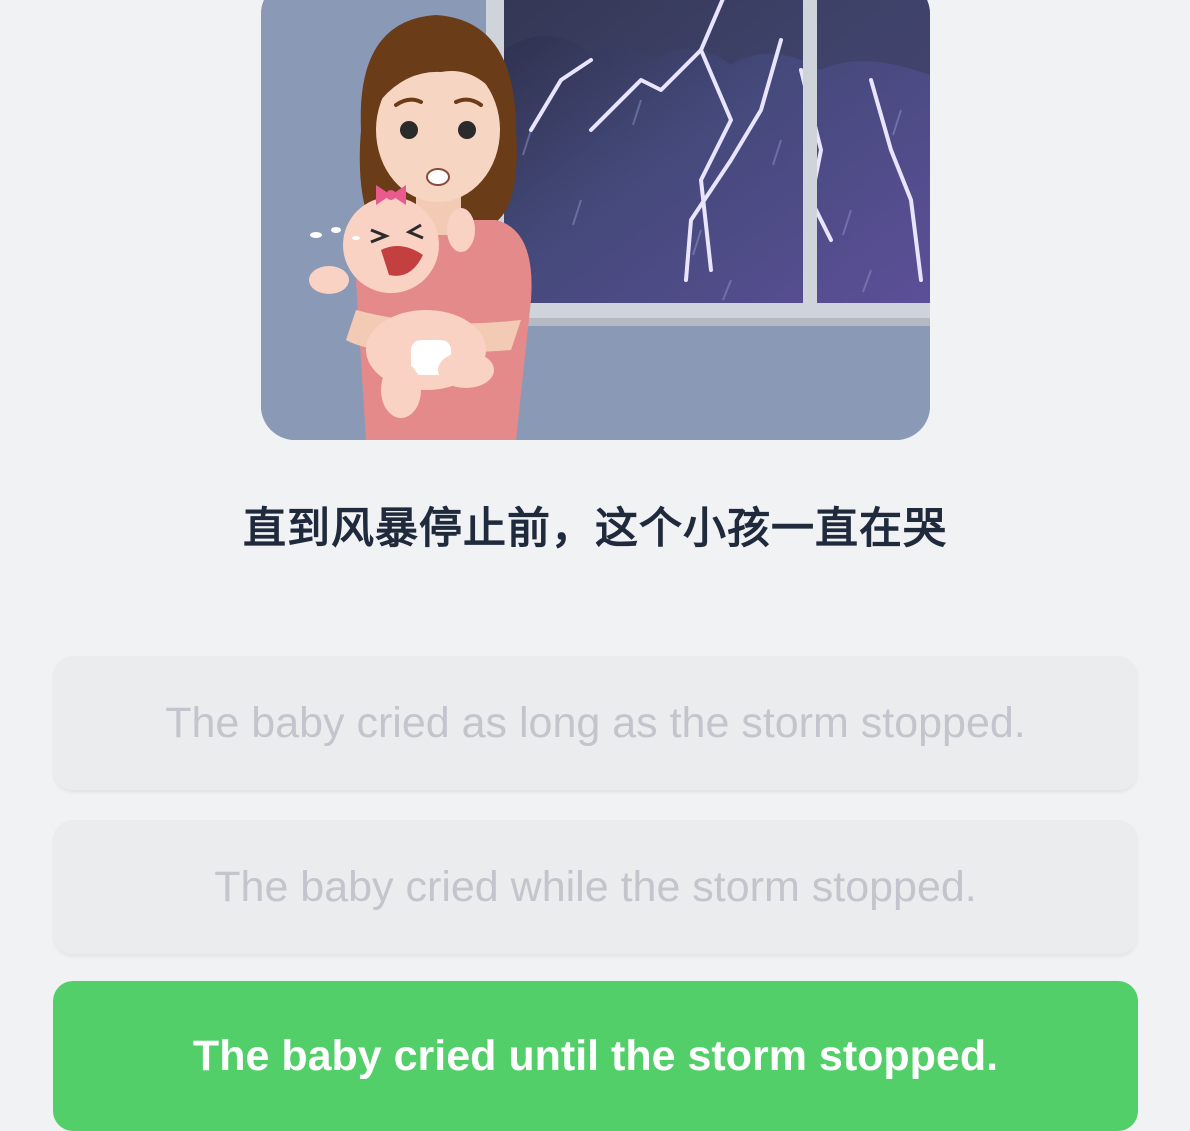 This screenshot has height=1131, width=1190. I want to click on answer-option-3-correct: The baby cried until the storm stopped., so click(595, 1056).